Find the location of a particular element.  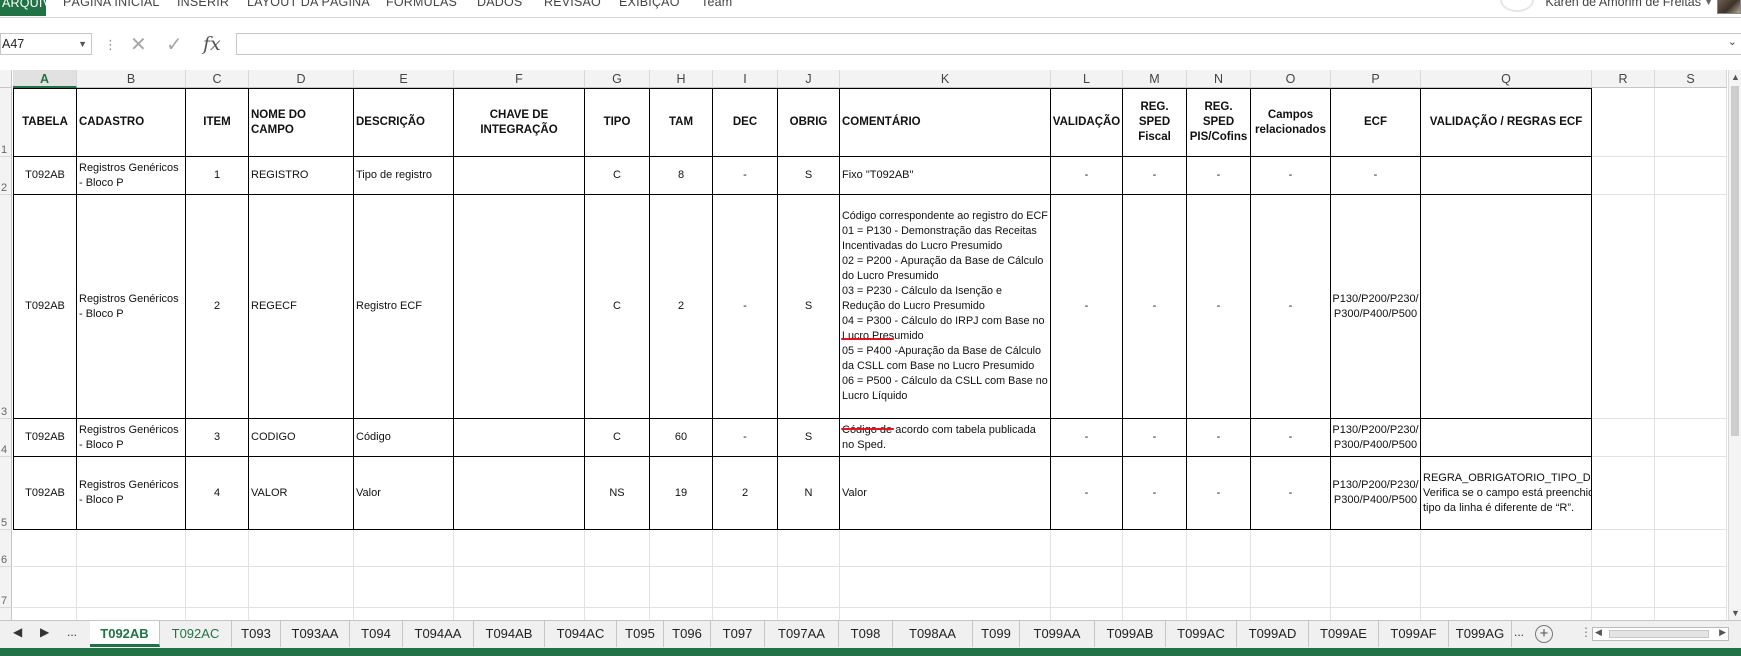

sheet-tab-t099ae: T099AE is located at coordinates (1344, 634).